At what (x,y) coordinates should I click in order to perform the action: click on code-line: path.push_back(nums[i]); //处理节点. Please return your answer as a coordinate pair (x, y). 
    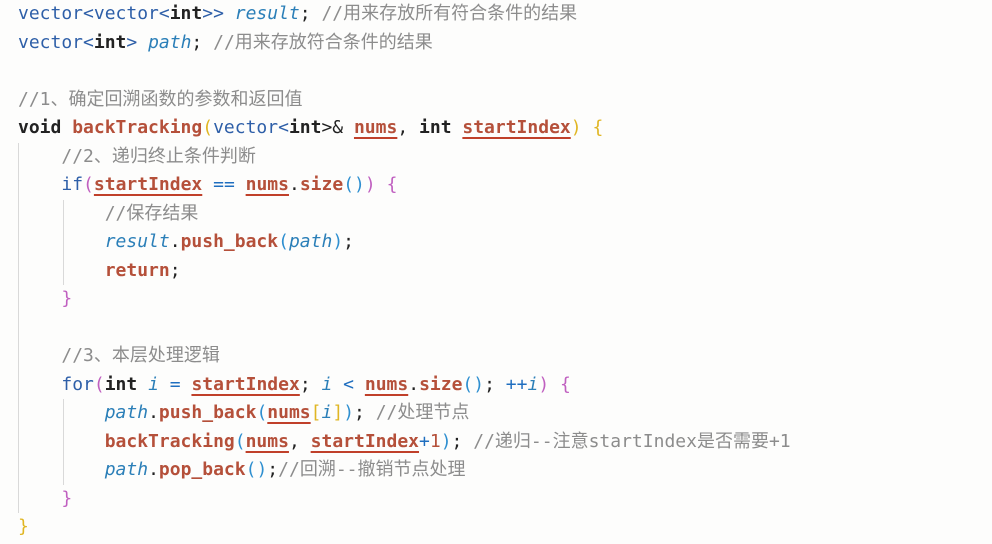
    Looking at the image, I should click on (505, 413).